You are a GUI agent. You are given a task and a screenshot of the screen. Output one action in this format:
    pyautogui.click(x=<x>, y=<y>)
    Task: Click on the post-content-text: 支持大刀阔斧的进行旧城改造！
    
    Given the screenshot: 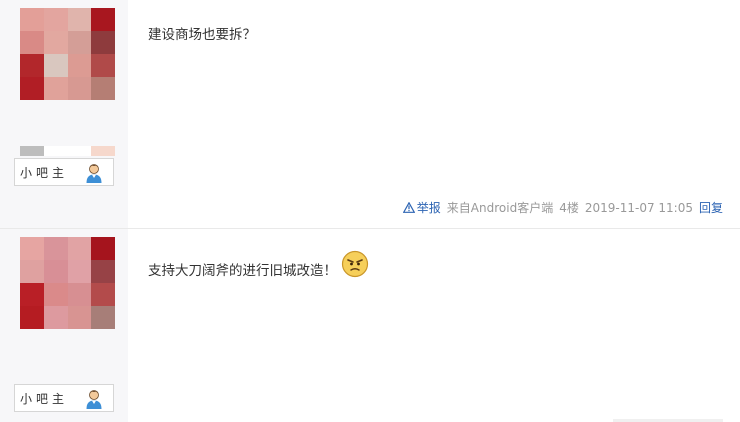 What is the action you would take?
    pyautogui.click(x=242, y=271)
    